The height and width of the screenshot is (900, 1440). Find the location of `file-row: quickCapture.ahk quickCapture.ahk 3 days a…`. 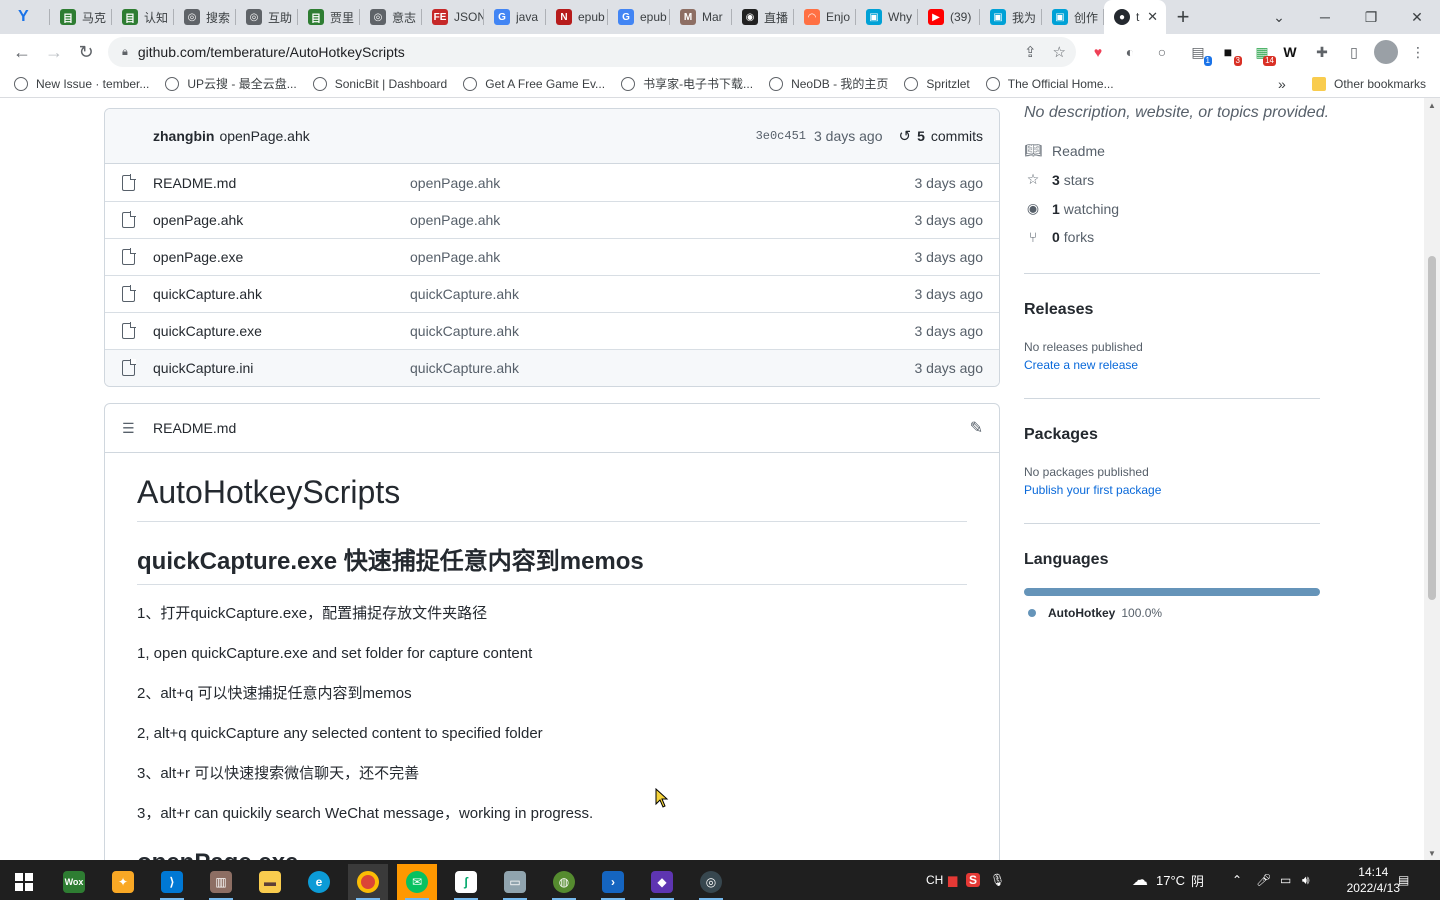

file-row: quickCapture.ahk quickCapture.ahk 3 days a… is located at coordinates (552, 293).